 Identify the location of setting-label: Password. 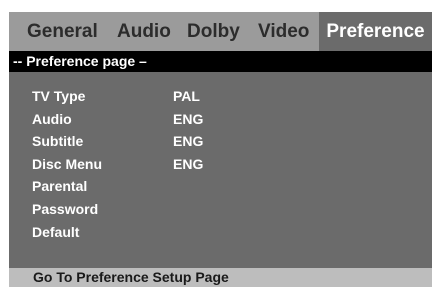
(65, 208).